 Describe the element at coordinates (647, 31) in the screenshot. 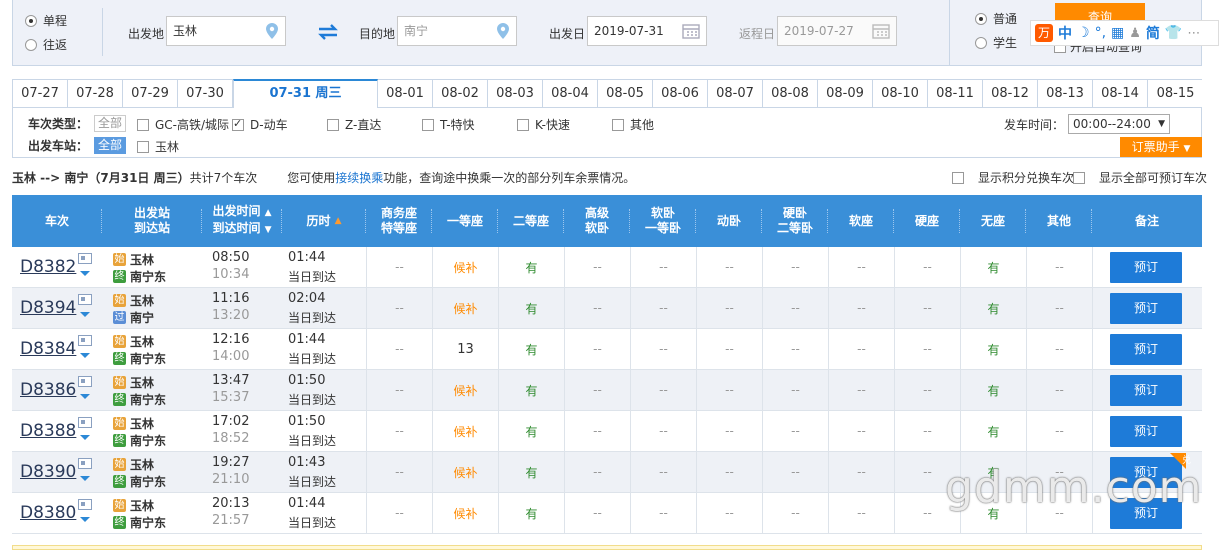

I see `depart-date-input: 2019-07-31` at that location.